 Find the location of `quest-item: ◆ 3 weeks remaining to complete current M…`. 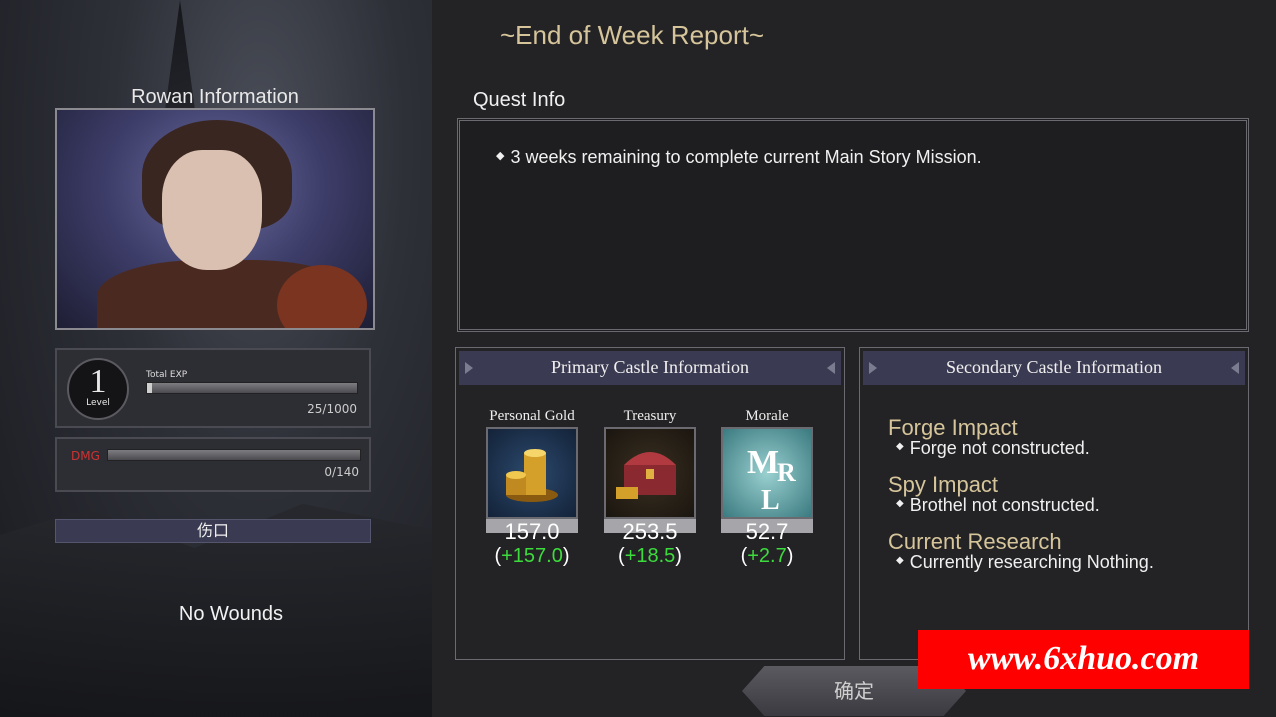

quest-item: ◆ 3 weeks remaining to complete current M… is located at coordinates (739, 157).